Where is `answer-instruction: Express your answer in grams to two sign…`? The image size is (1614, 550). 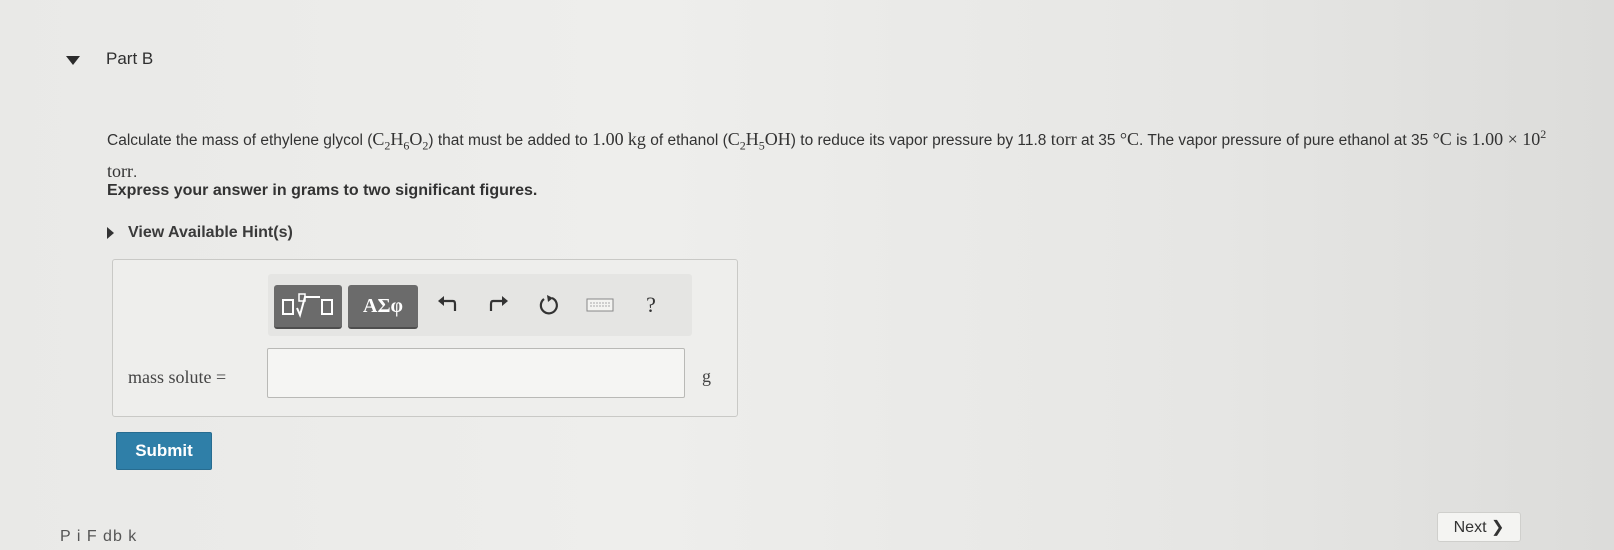
answer-instruction: Express your answer in grams to two sign… is located at coordinates (322, 190).